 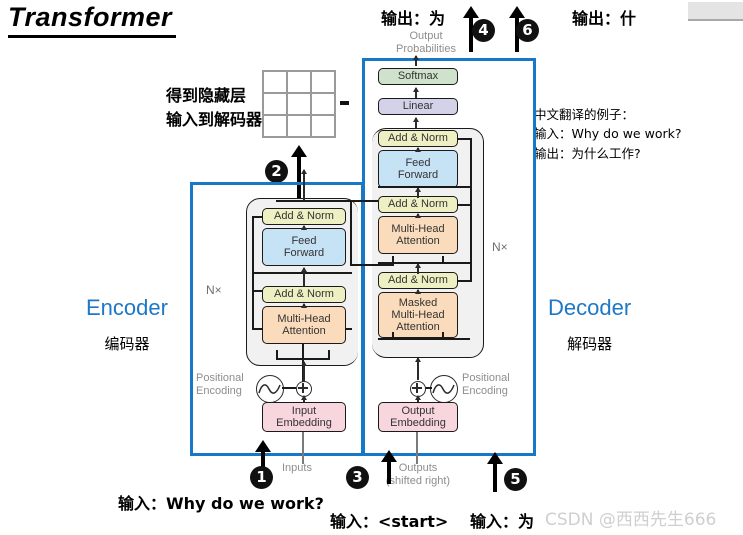 What do you see at coordinates (303, 448) in the screenshot?
I see `encoder-inputs-rail` at bounding box center [303, 448].